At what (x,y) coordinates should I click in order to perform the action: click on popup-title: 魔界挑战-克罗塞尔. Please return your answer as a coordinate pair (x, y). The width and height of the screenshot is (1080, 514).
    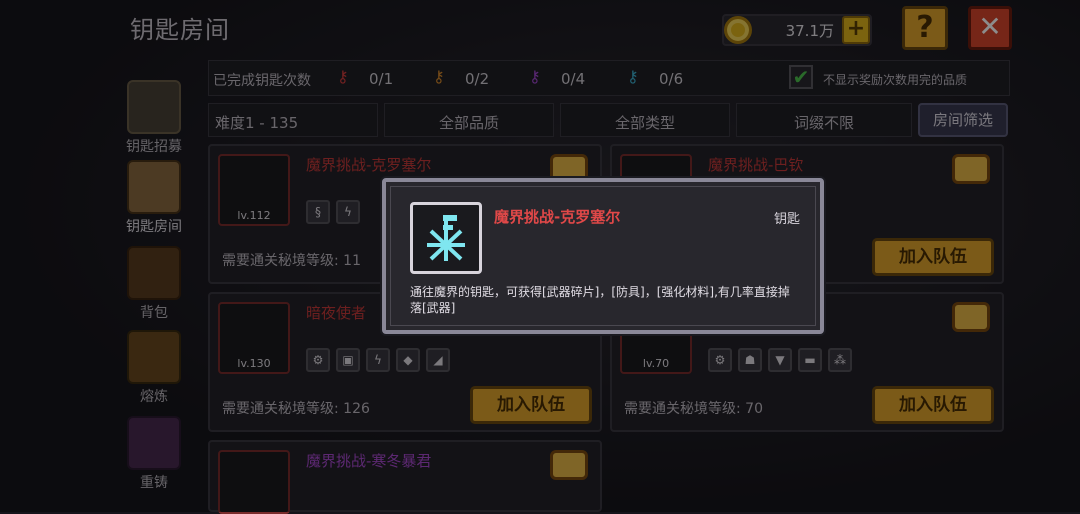
    Looking at the image, I should click on (557, 217).